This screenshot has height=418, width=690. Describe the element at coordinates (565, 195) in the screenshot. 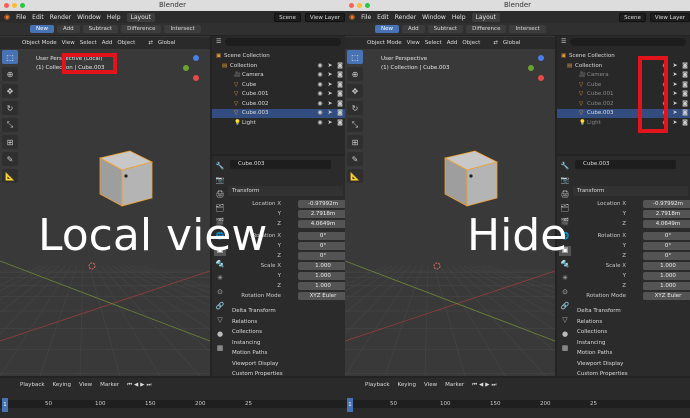

I see `output-tab-icon: 🖨` at that location.